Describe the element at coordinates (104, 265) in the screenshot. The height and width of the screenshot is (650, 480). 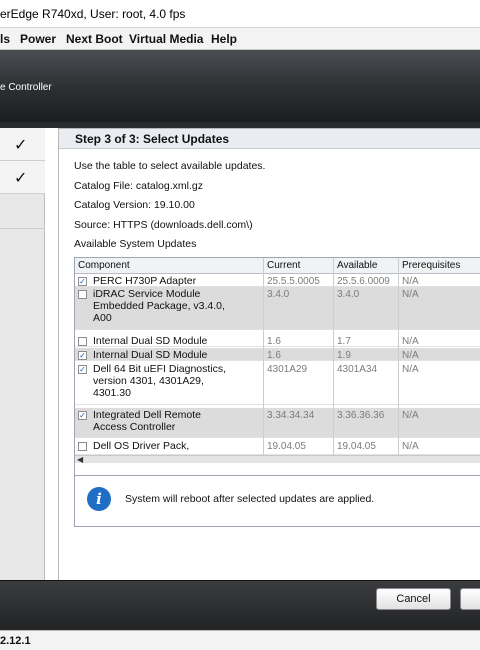
I see `column-header-component: Component` at that location.